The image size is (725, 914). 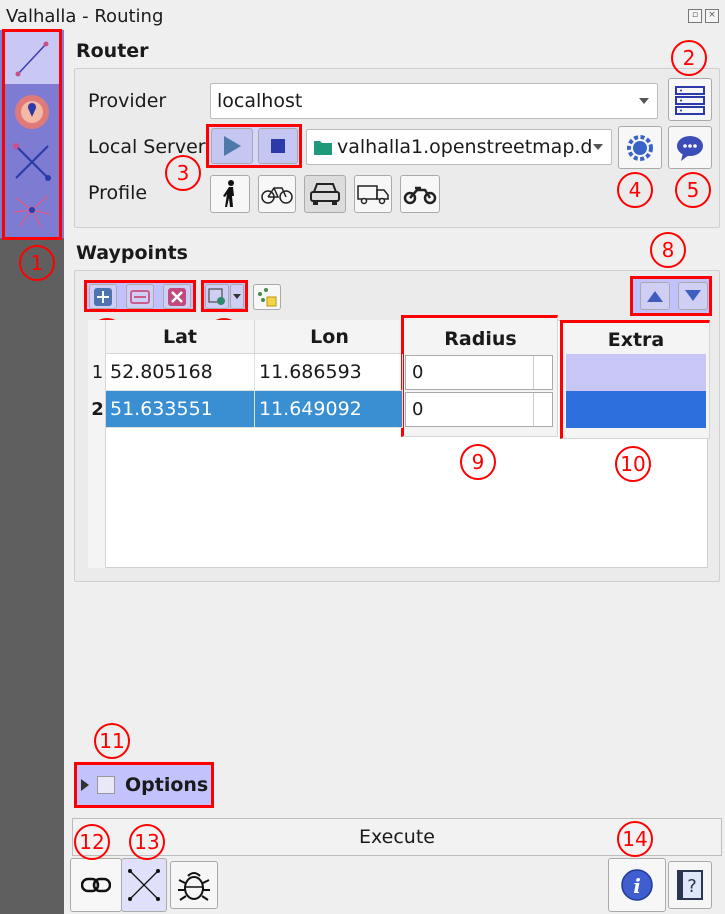 I want to click on profile-truck-button, so click(x=373, y=194).